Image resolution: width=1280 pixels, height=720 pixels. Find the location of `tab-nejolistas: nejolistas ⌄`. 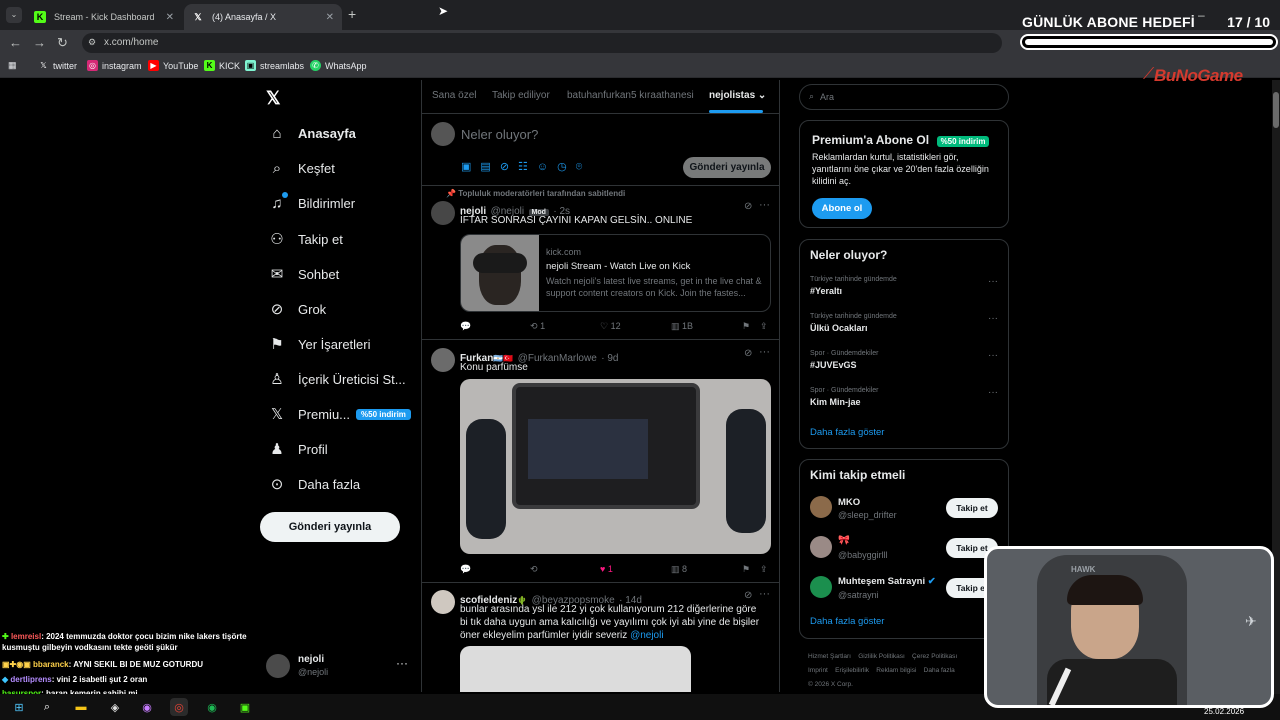

tab-nejolistas: nejolistas ⌄ is located at coordinates (737, 95).